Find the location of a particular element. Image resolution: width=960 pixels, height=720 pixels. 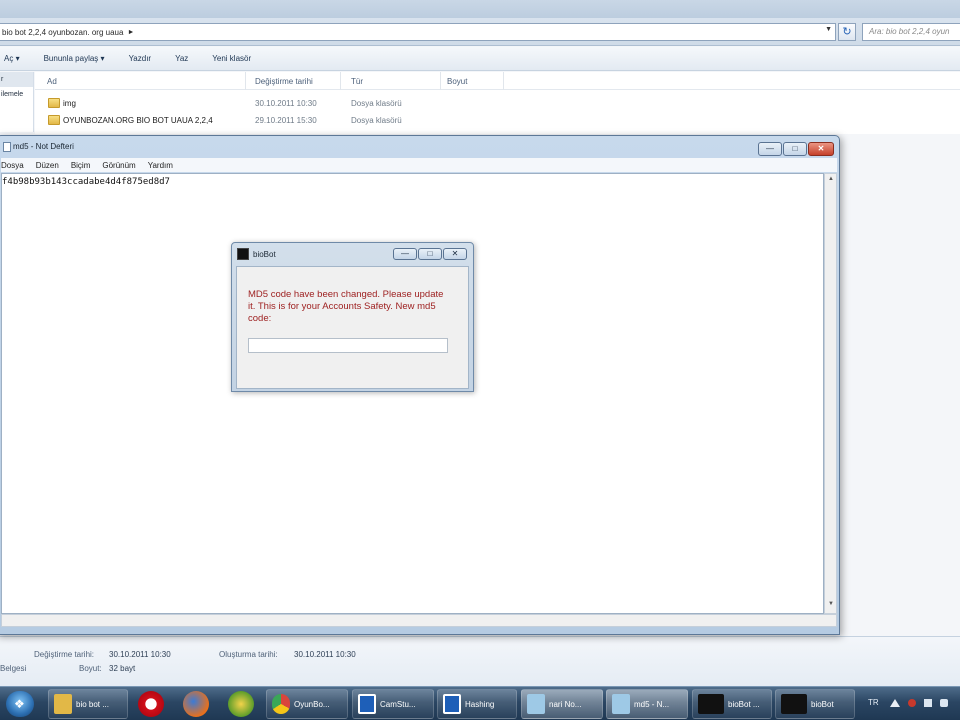

write-button: Yaz is located at coordinates (181, 58).